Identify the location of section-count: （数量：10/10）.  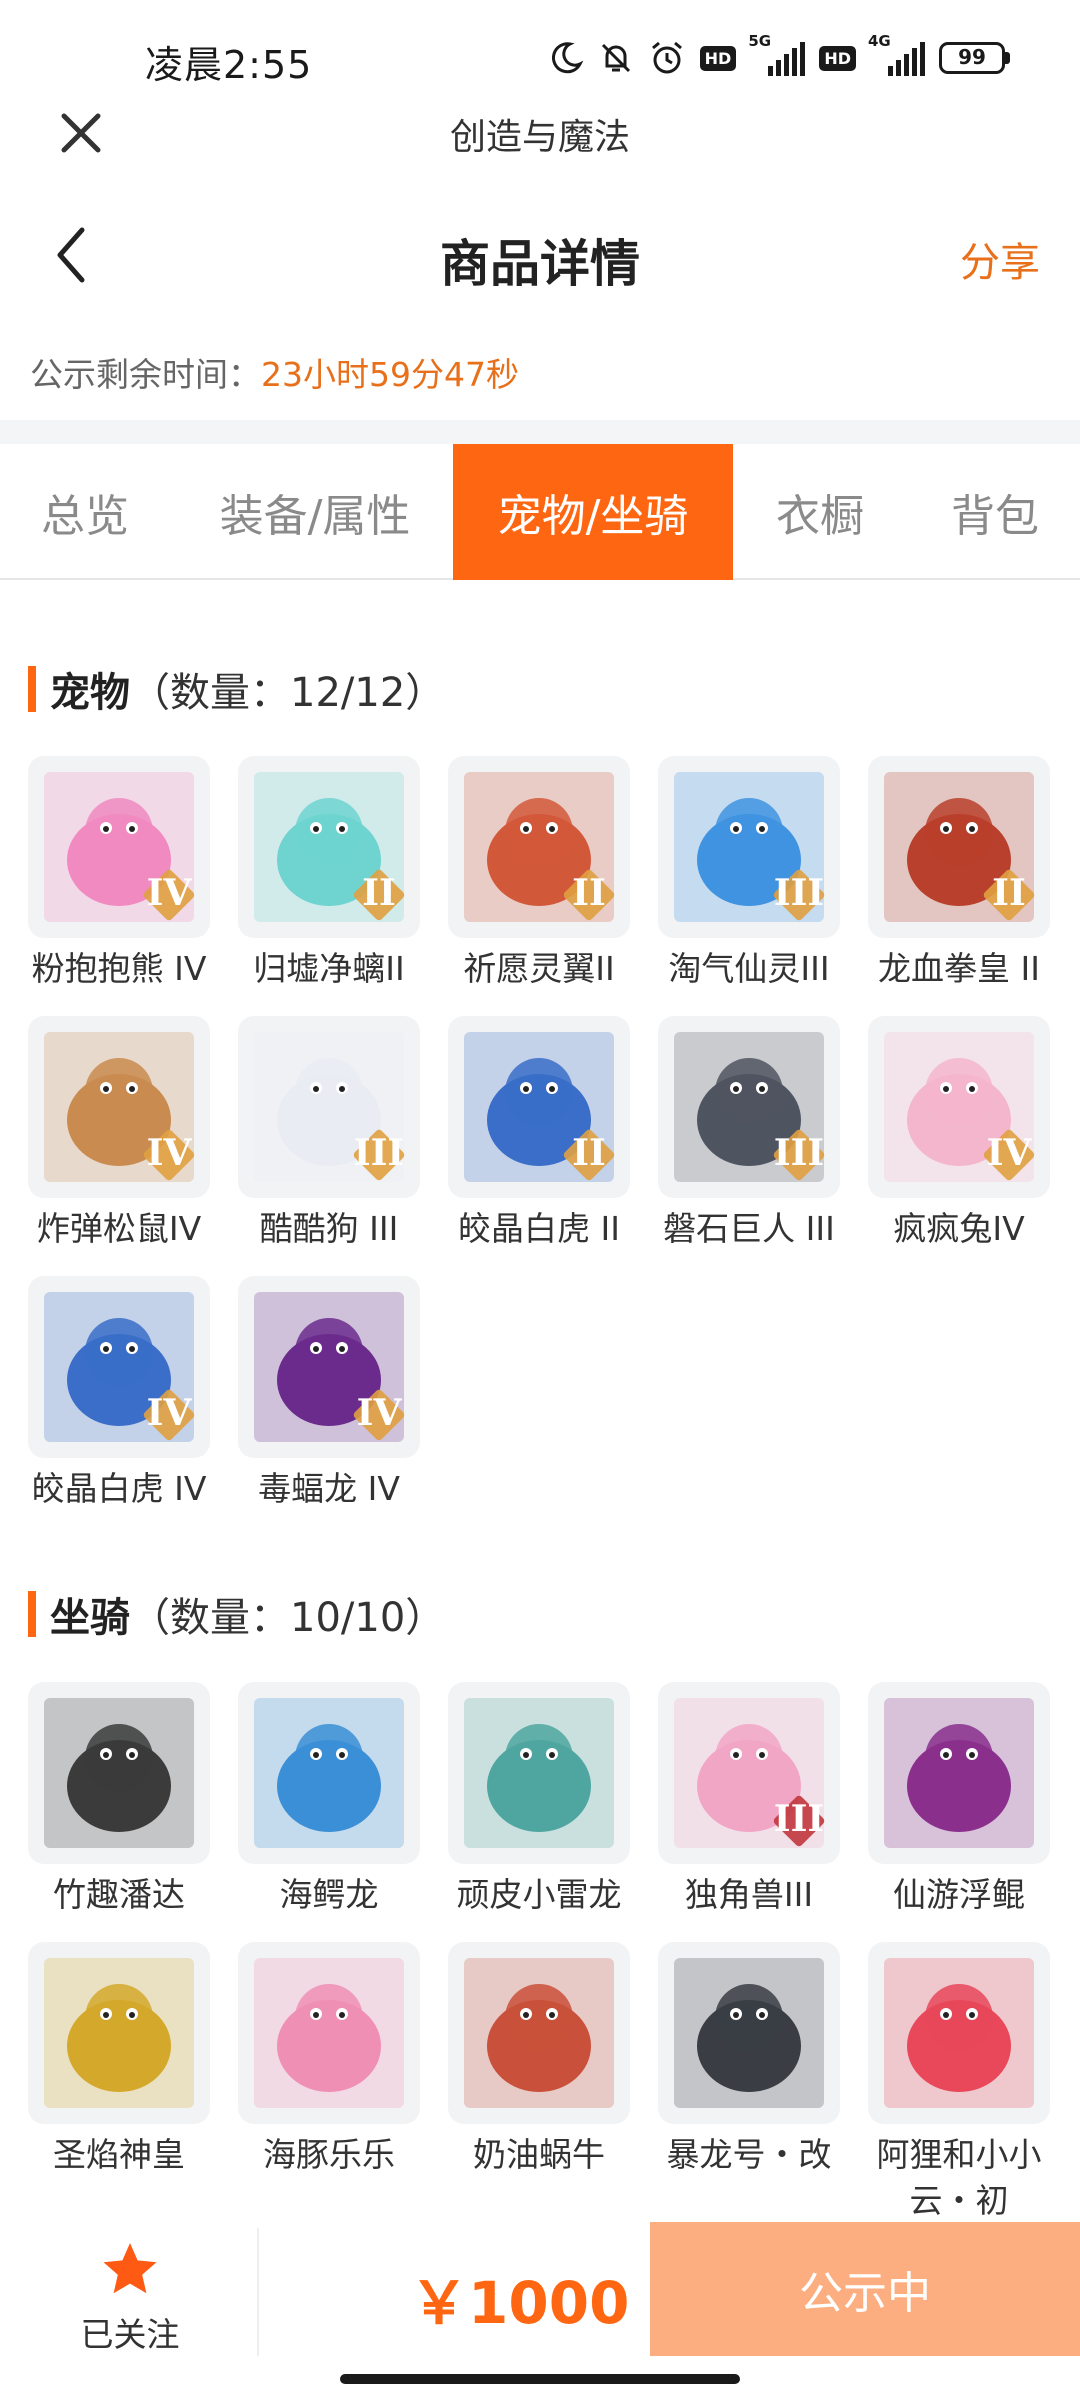
(288, 1618).